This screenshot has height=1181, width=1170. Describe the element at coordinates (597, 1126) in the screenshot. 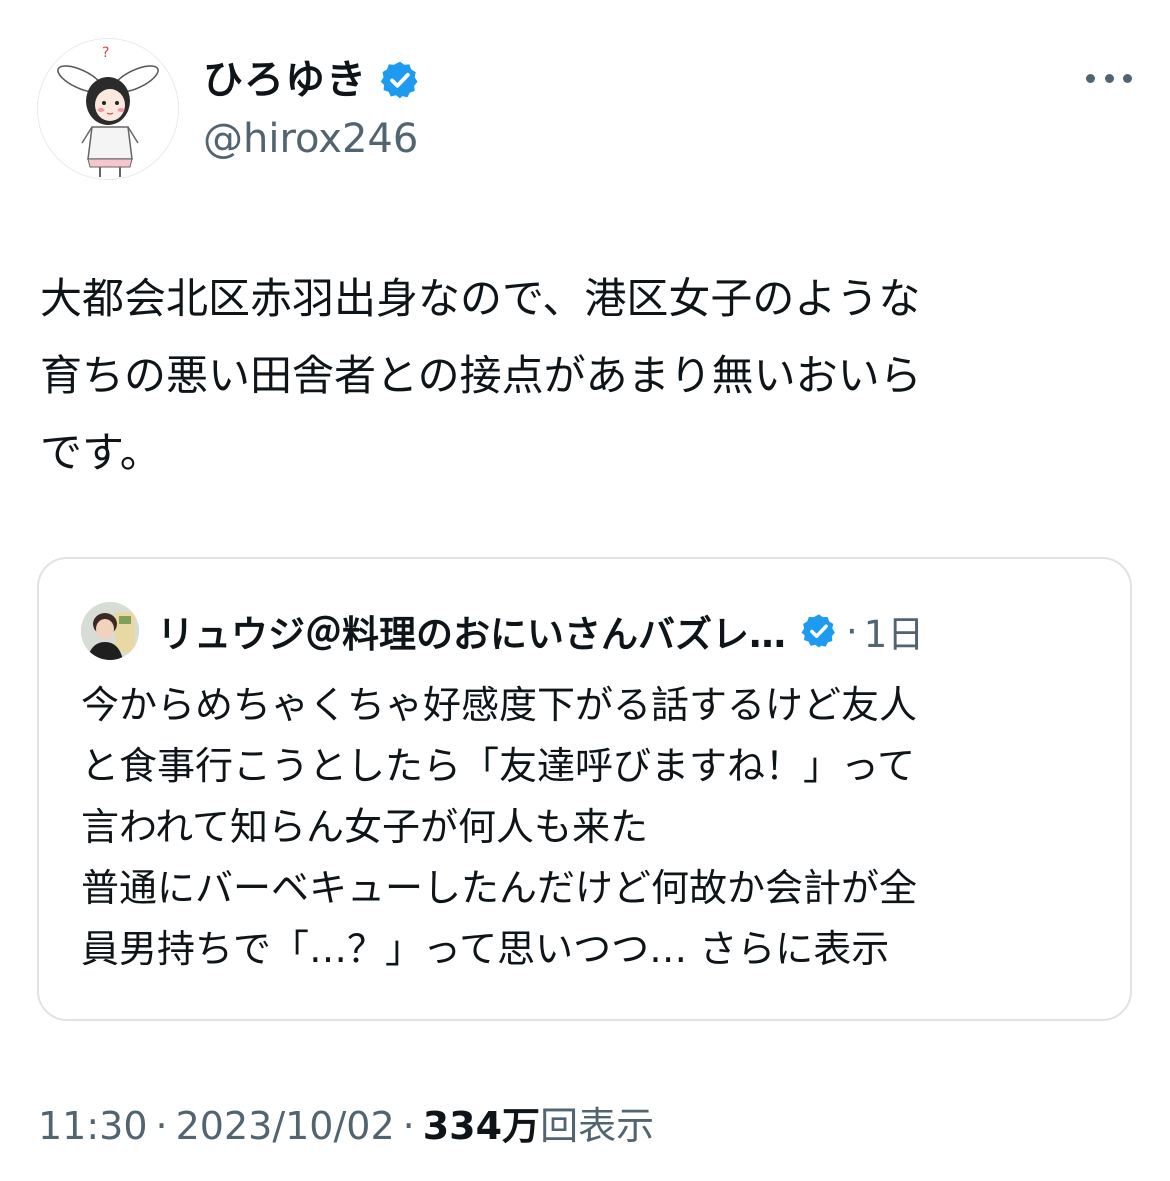

I see `views-label: 回表示` at that location.